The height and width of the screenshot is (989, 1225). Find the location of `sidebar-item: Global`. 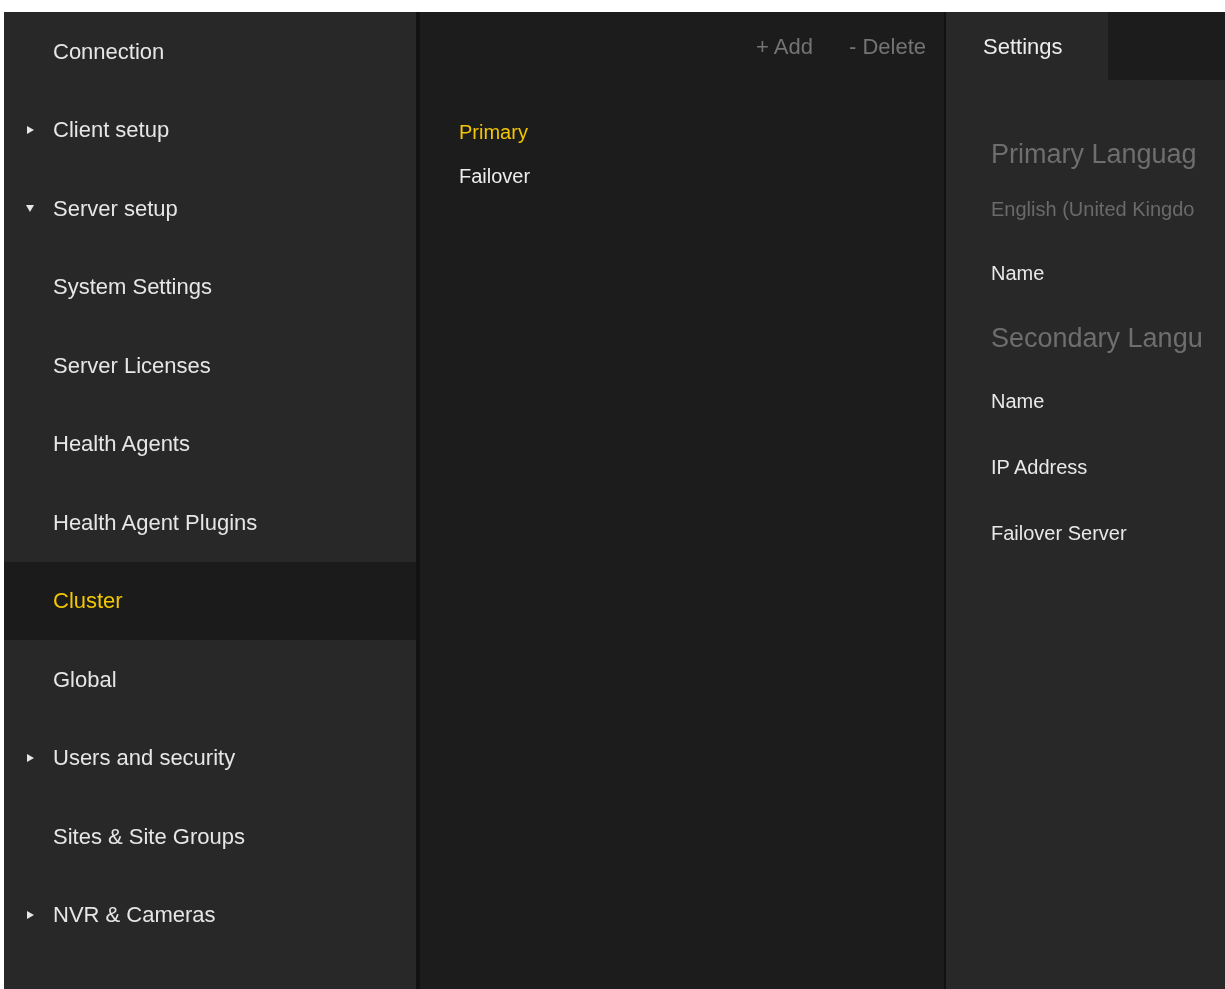

sidebar-item: Global is located at coordinates (210, 679).